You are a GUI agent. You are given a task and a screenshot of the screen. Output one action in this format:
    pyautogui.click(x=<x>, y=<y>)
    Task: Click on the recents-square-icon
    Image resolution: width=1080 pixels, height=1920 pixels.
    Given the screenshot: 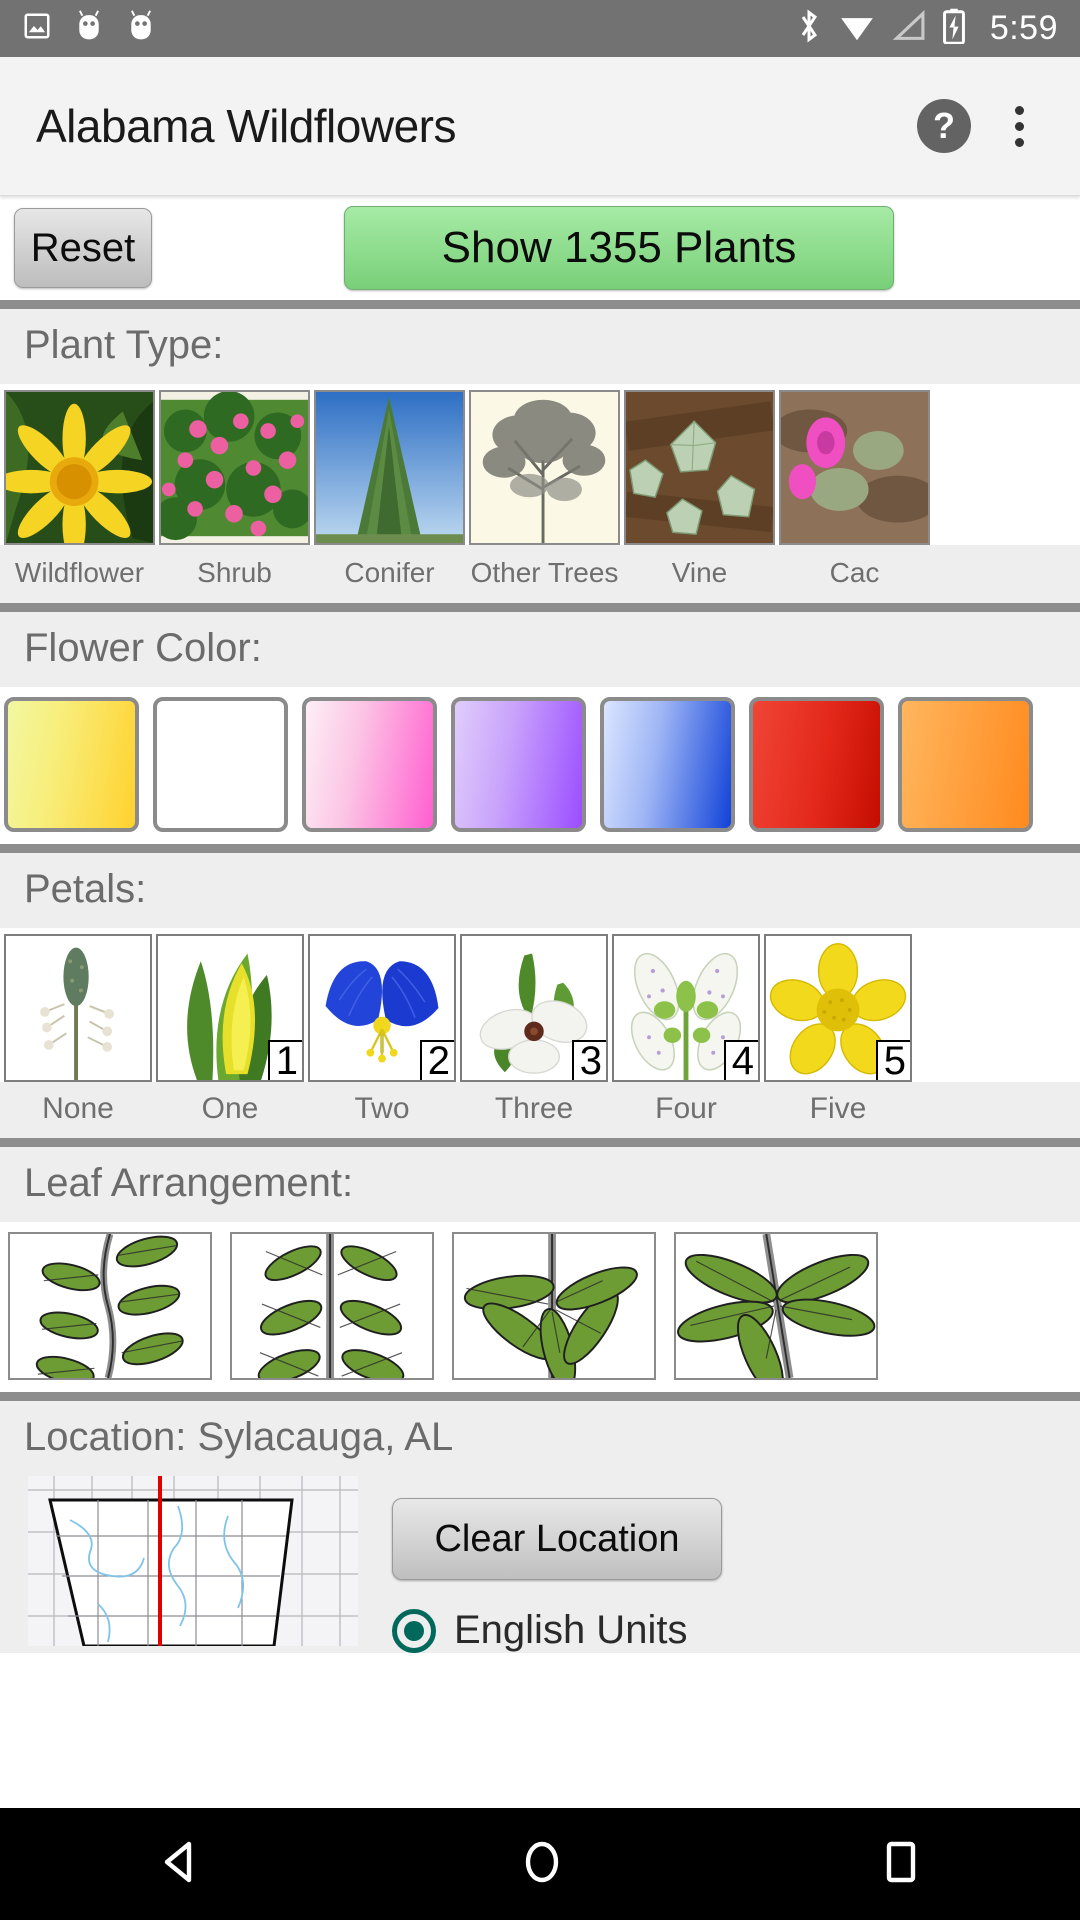 What is the action you would take?
    pyautogui.click(x=901, y=1864)
    